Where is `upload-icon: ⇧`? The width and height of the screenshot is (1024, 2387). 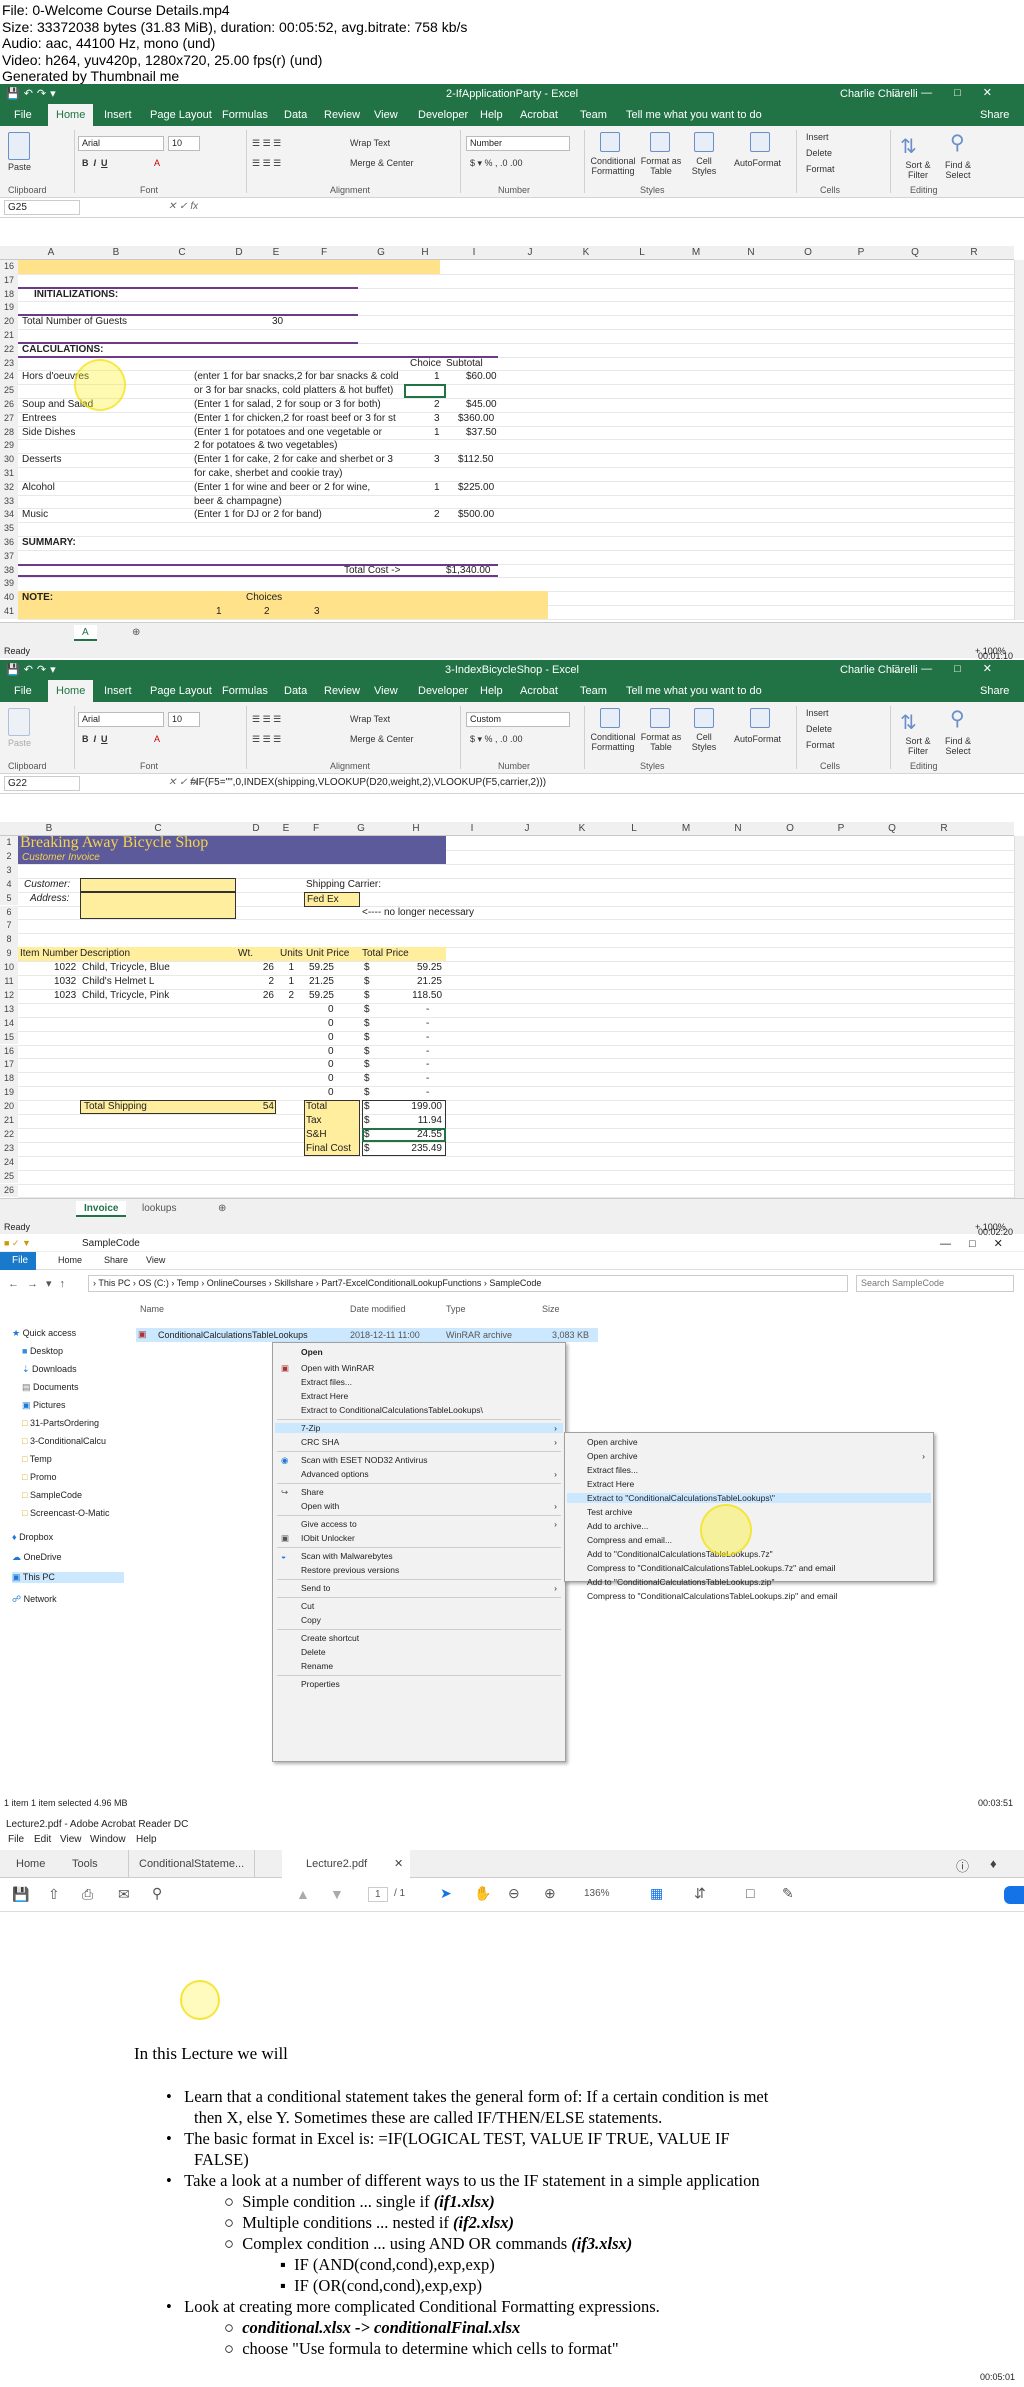
upload-icon: ⇧ is located at coordinates (54, 1894).